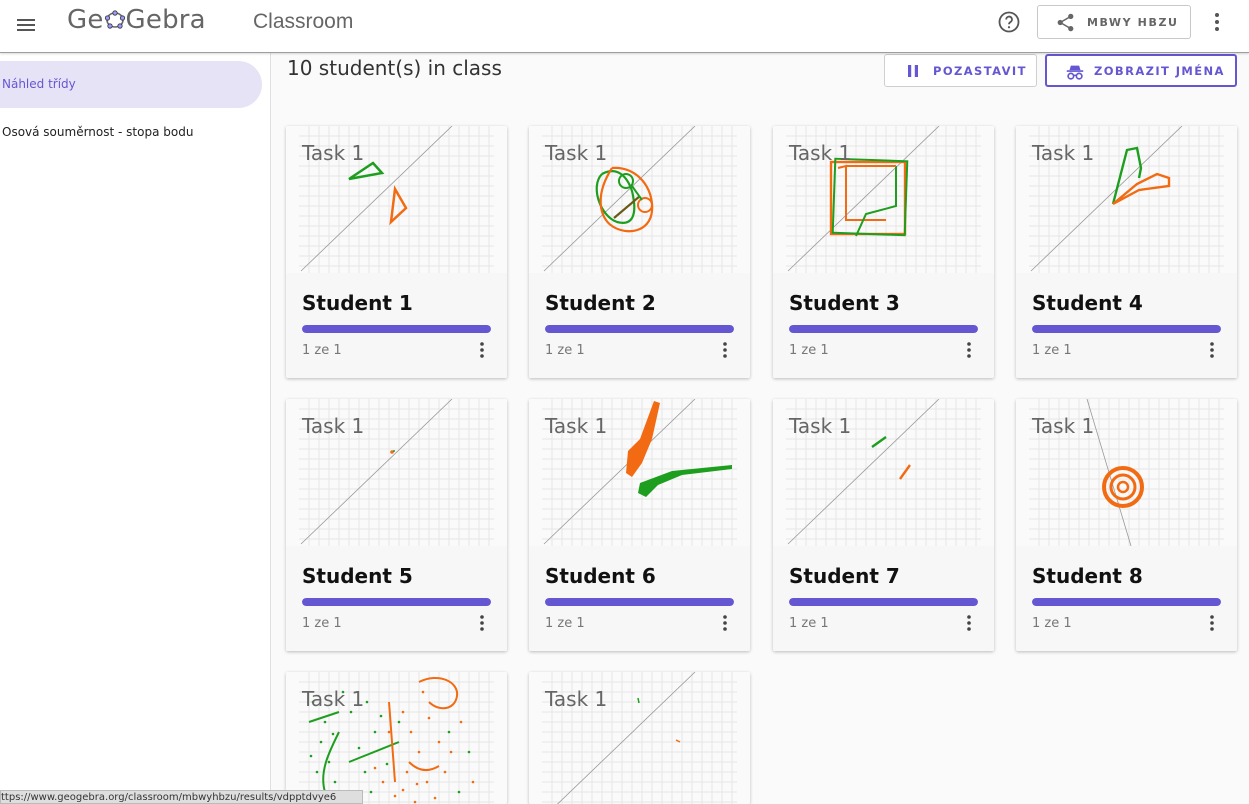 The height and width of the screenshot is (804, 1249). I want to click on pause-button: POZASTAVIT, so click(960, 70).